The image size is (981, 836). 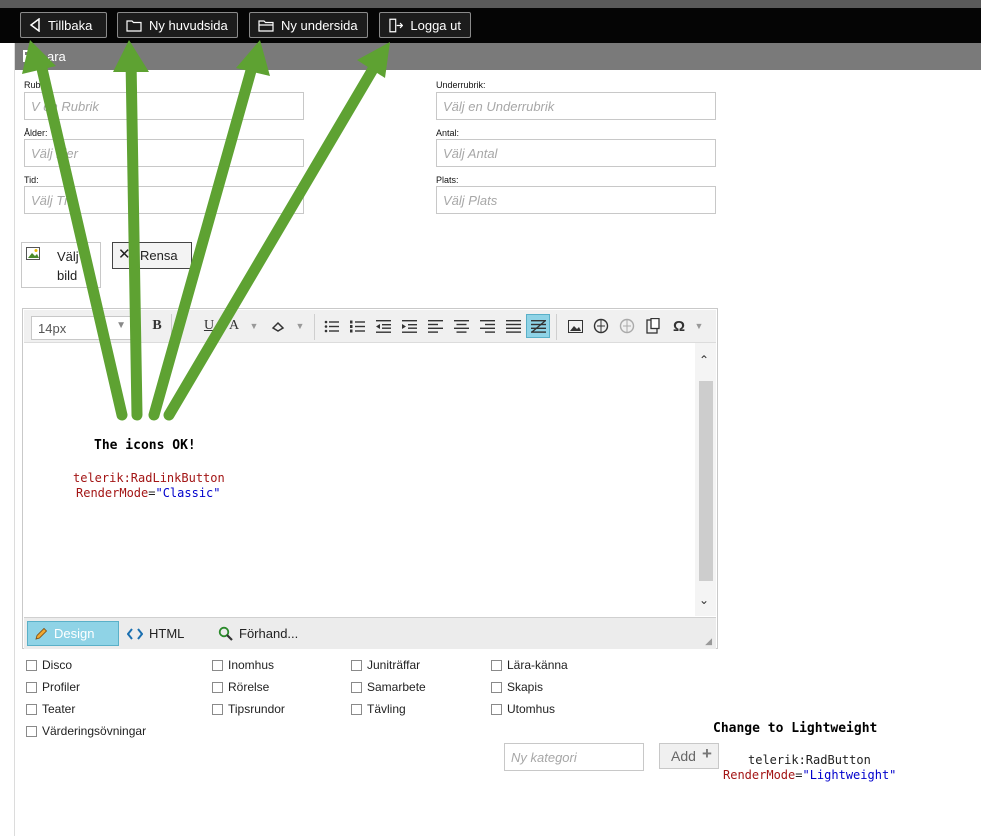 I want to click on category-checkbox: Lära-känna, so click(x=529, y=665).